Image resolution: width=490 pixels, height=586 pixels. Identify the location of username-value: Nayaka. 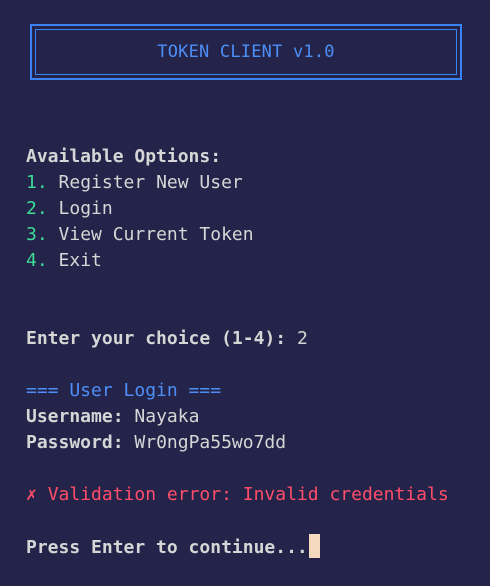
(167, 416).